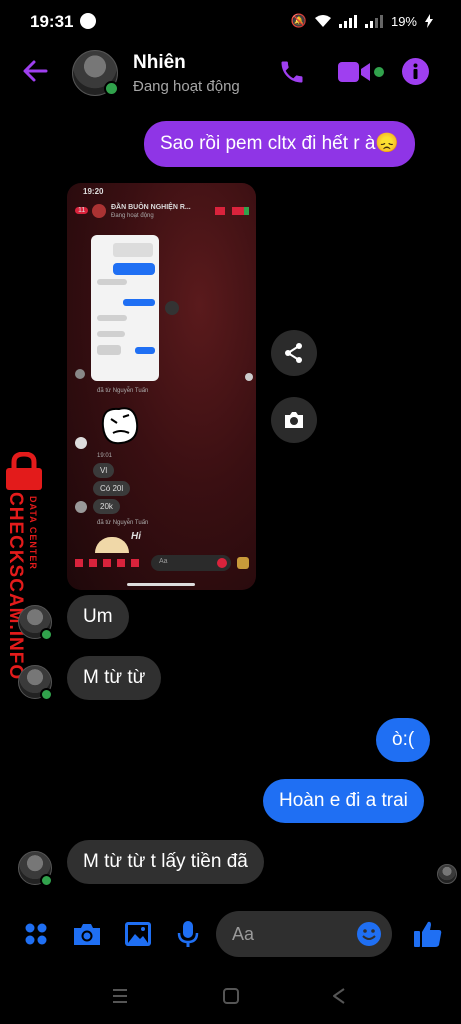 The width and height of the screenshot is (461, 1024). I want to click on signal-2-icon, so click(373, 21).